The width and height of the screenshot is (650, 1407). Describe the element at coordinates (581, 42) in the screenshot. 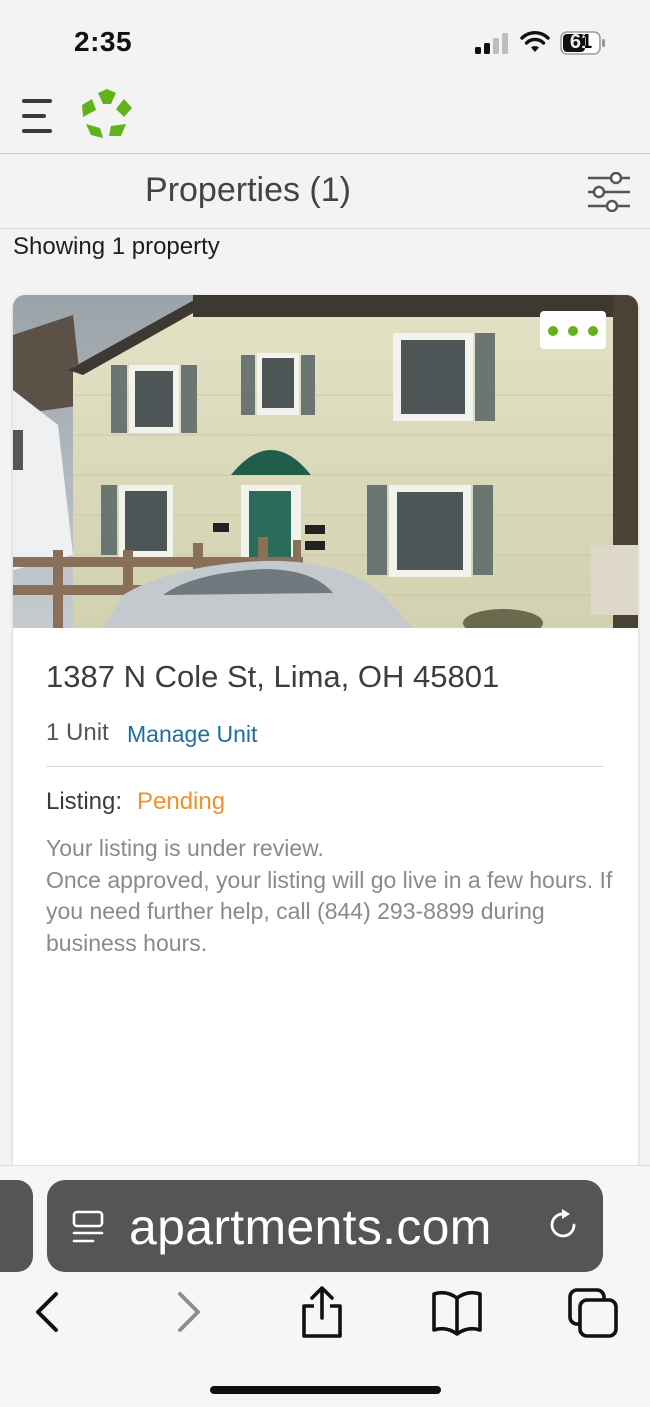

I see `battery-level: 61` at that location.